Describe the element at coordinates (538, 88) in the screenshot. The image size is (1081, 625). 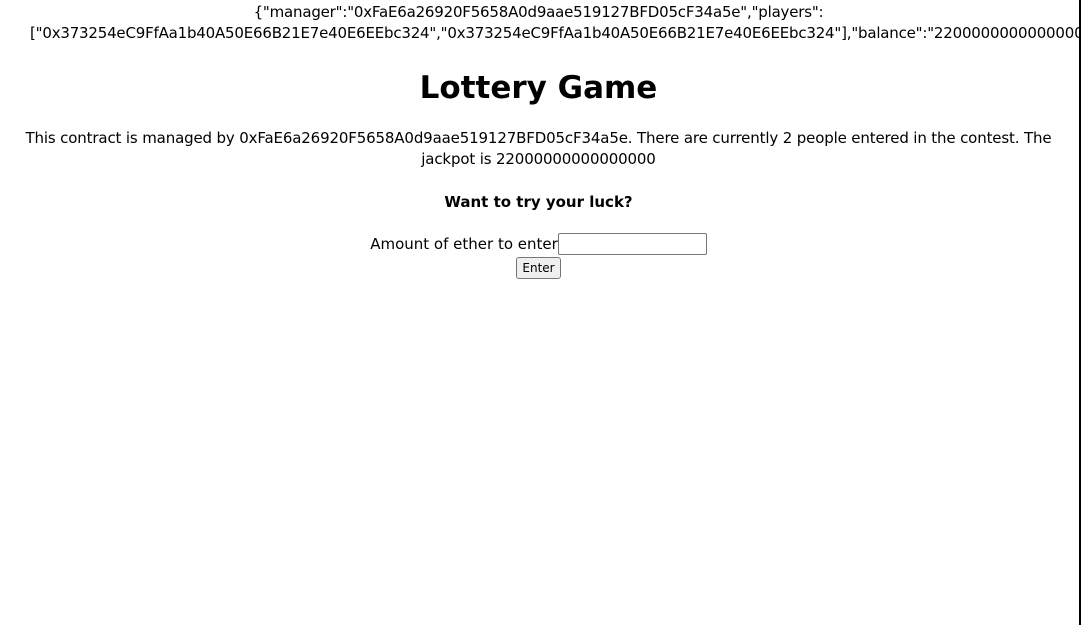
I see `page-title: Lottery Game` at that location.